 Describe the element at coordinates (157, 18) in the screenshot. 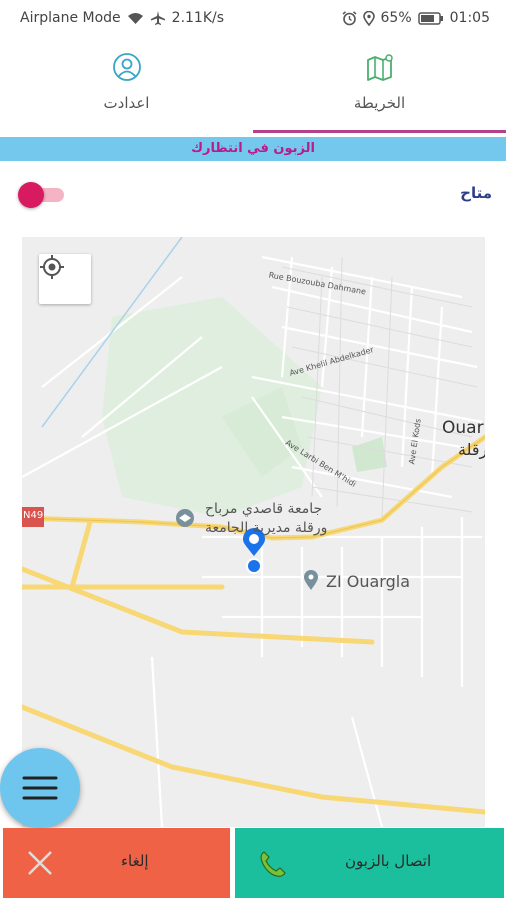

I see `airplane-icon` at that location.